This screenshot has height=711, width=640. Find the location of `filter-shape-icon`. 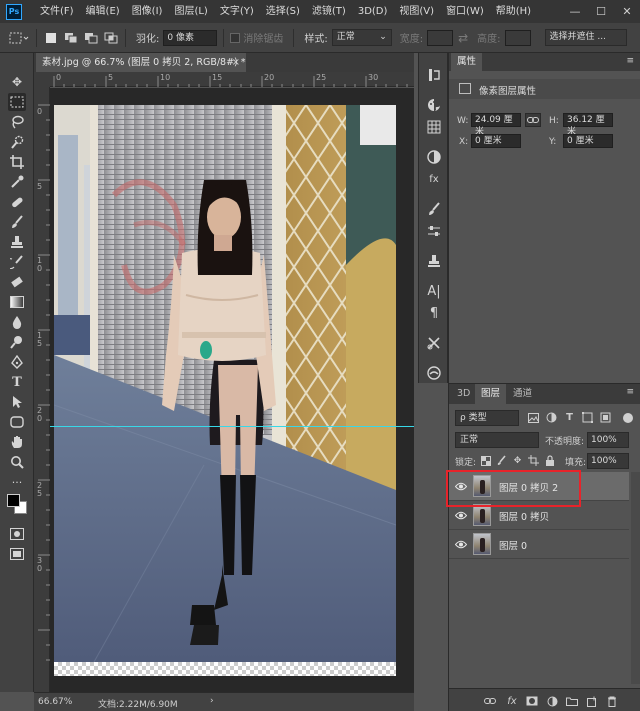

filter-shape-icon is located at coordinates (587, 417).